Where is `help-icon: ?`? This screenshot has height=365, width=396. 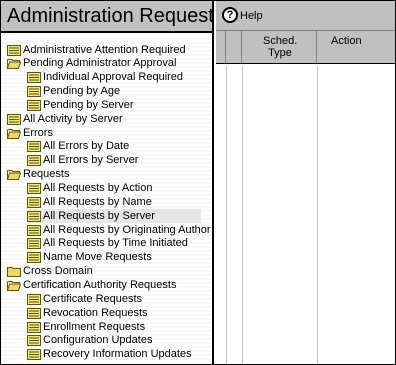 help-icon: ? is located at coordinates (230, 15).